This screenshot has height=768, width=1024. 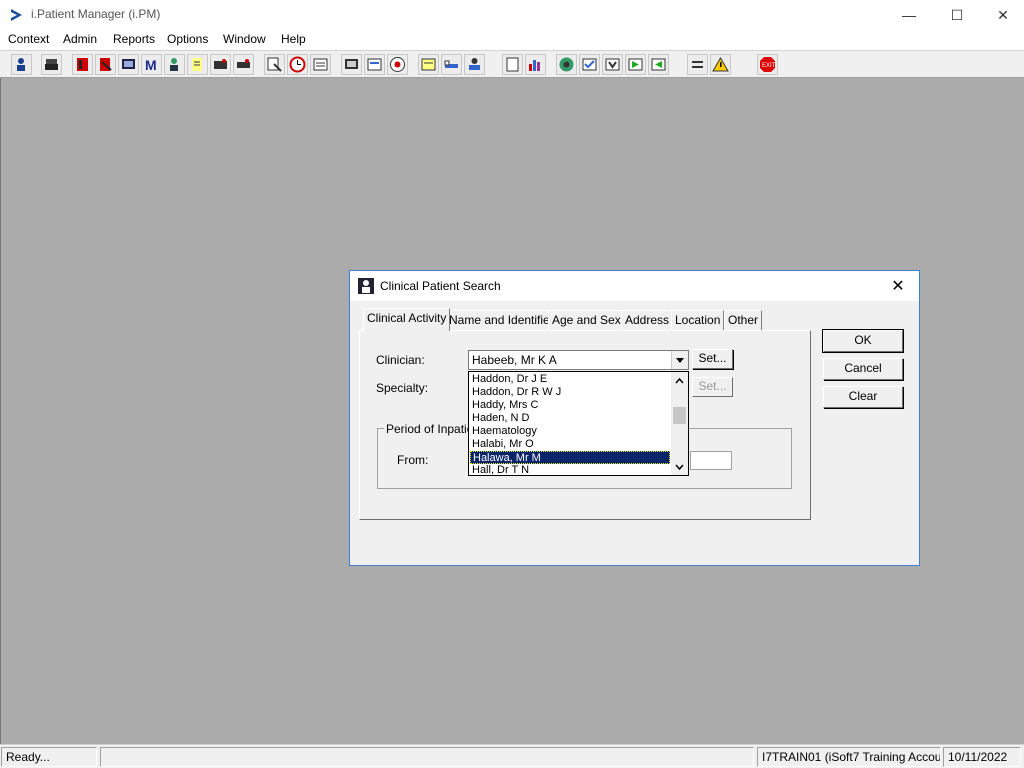 I want to click on list-item: Haddon, Dr R W J, so click(x=570, y=392).